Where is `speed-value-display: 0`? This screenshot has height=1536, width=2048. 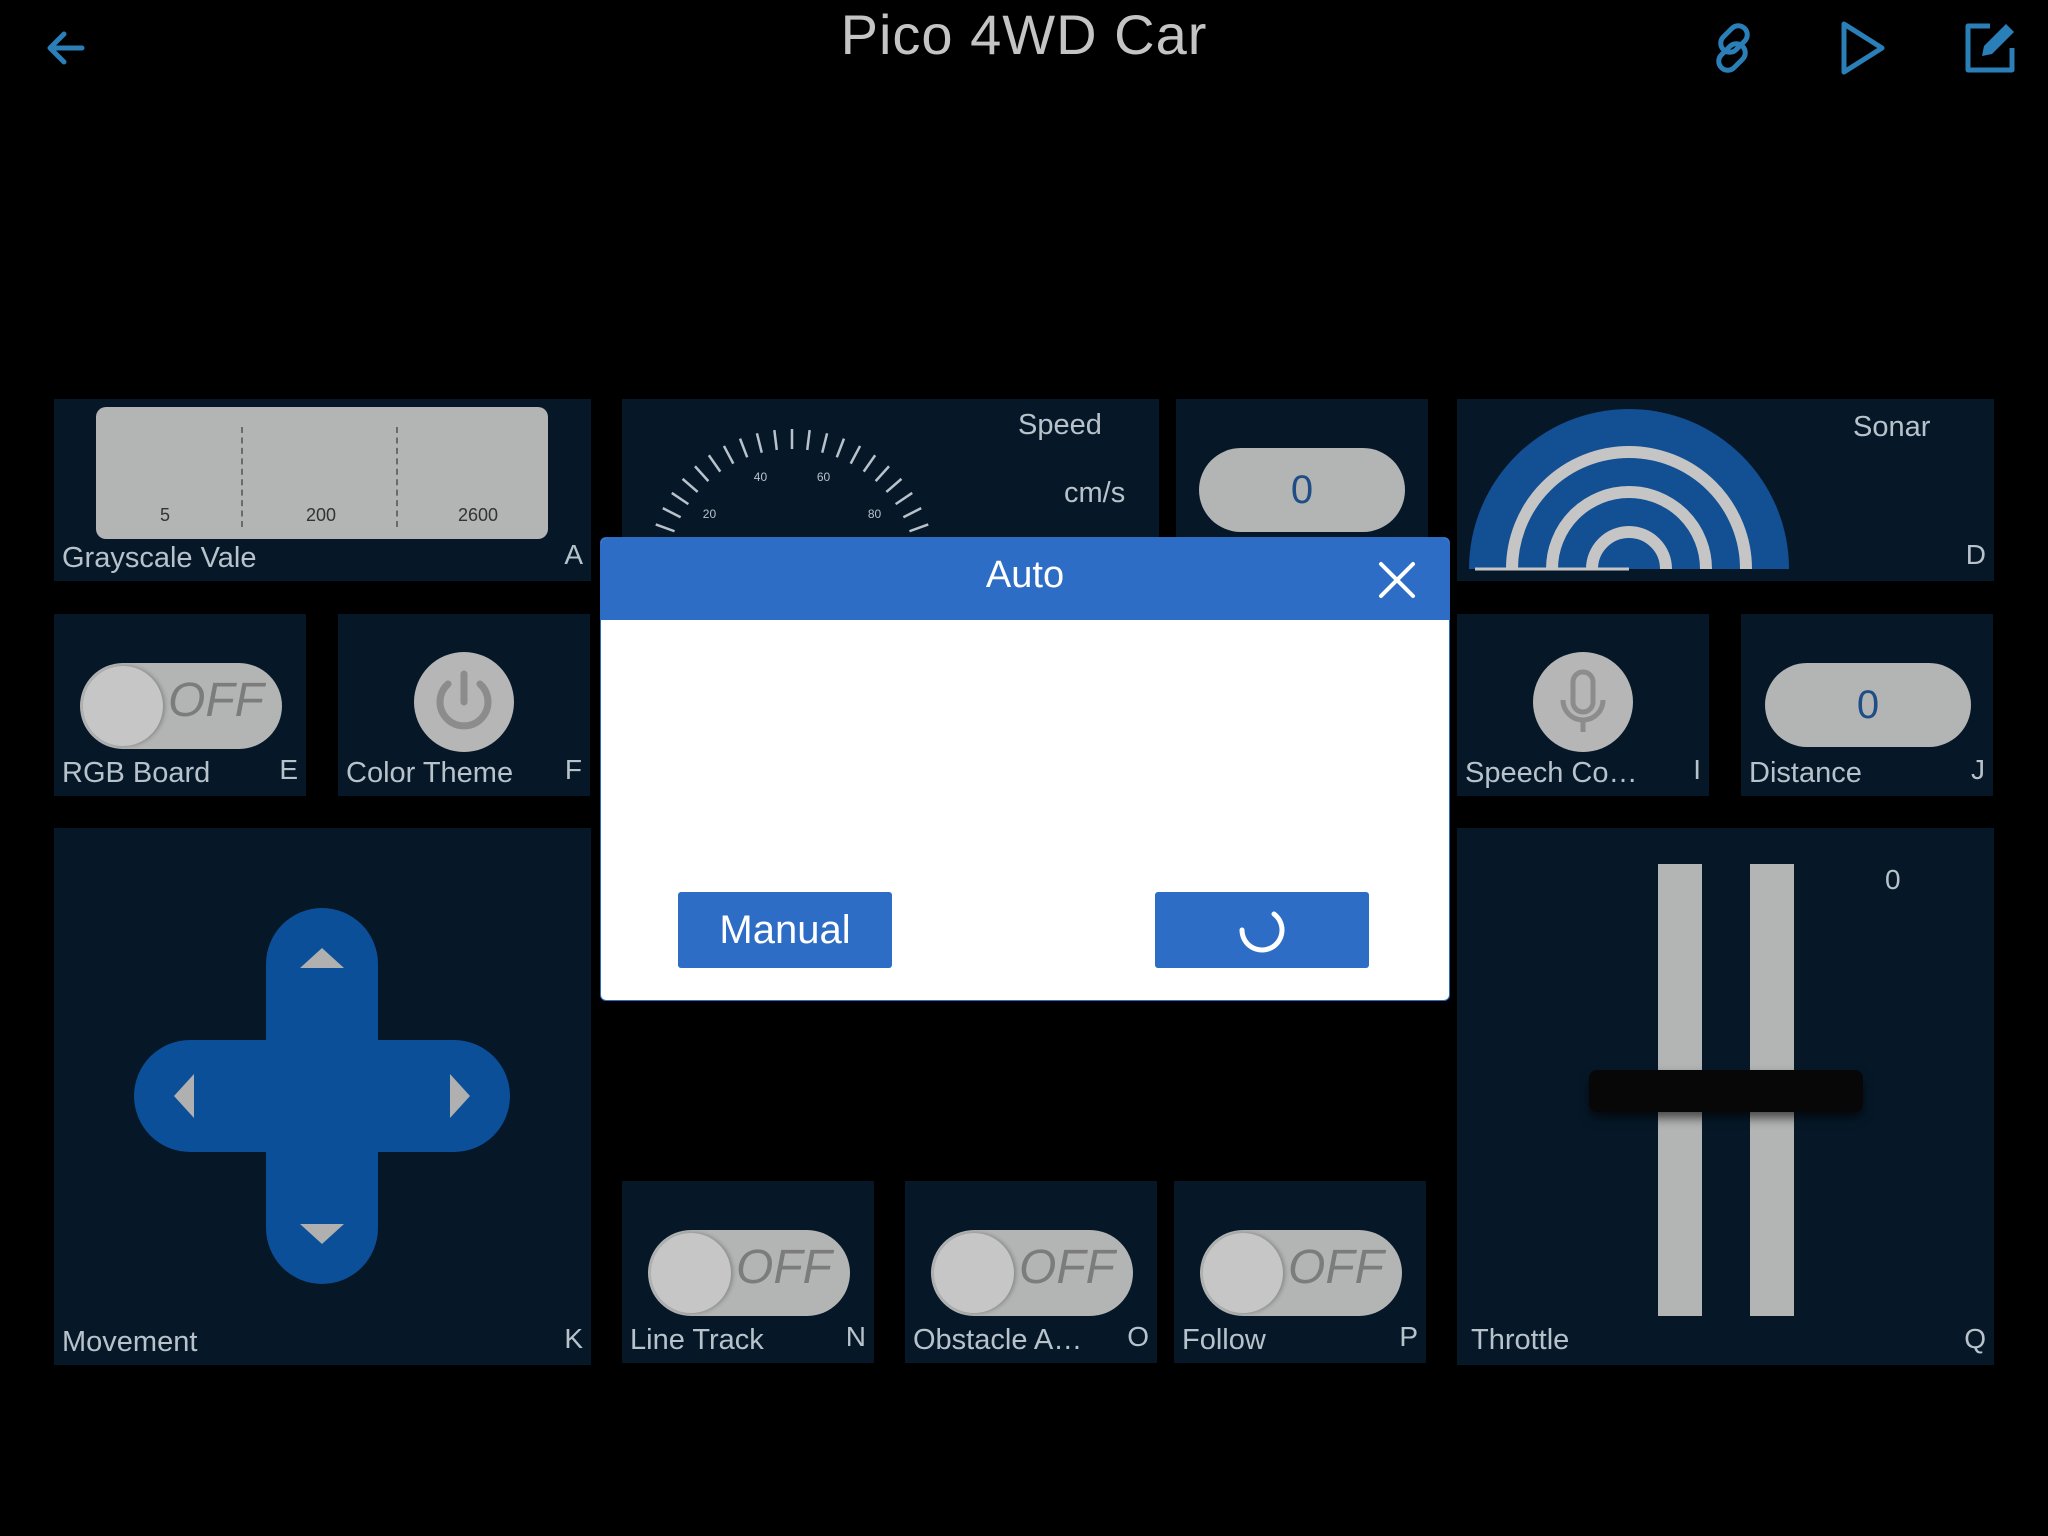 speed-value-display: 0 is located at coordinates (1302, 490).